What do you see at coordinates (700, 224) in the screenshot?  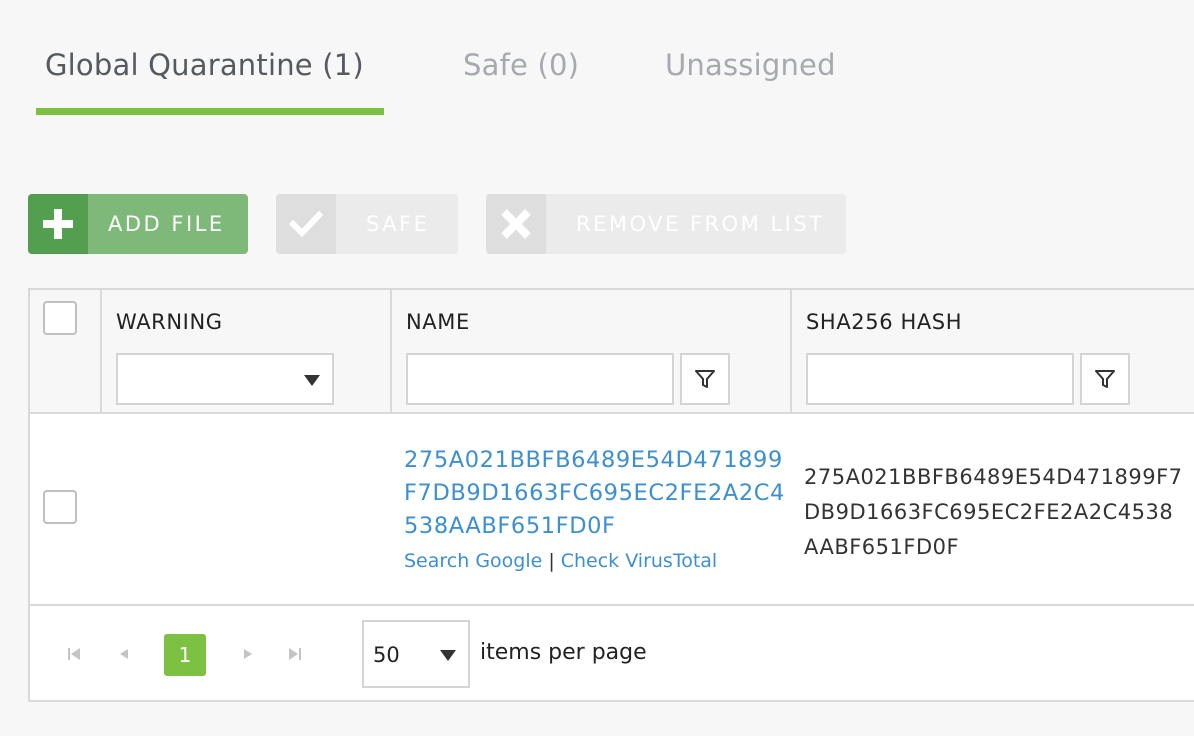 I see `remove-from-list-label: REMOVE FROM LIST` at bounding box center [700, 224].